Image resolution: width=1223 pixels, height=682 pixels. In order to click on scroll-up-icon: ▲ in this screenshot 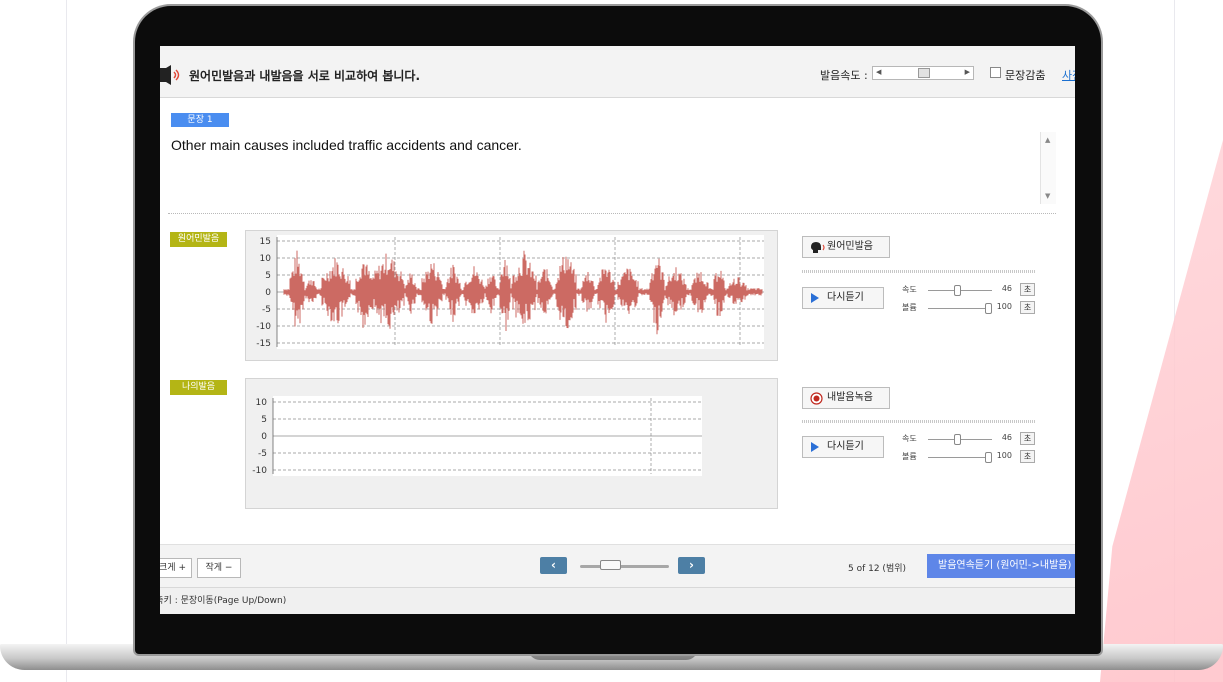, I will do `click(1047, 140)`.